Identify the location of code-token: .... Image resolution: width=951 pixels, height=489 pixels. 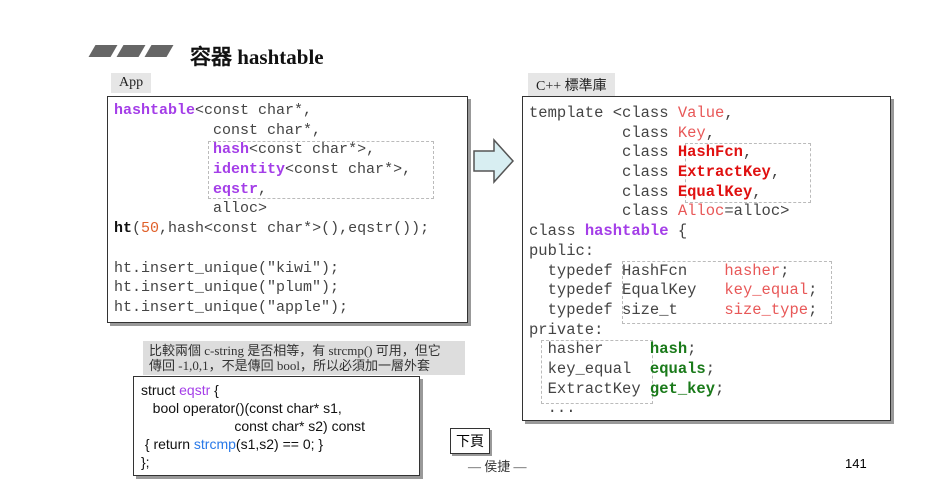
(552, 408).